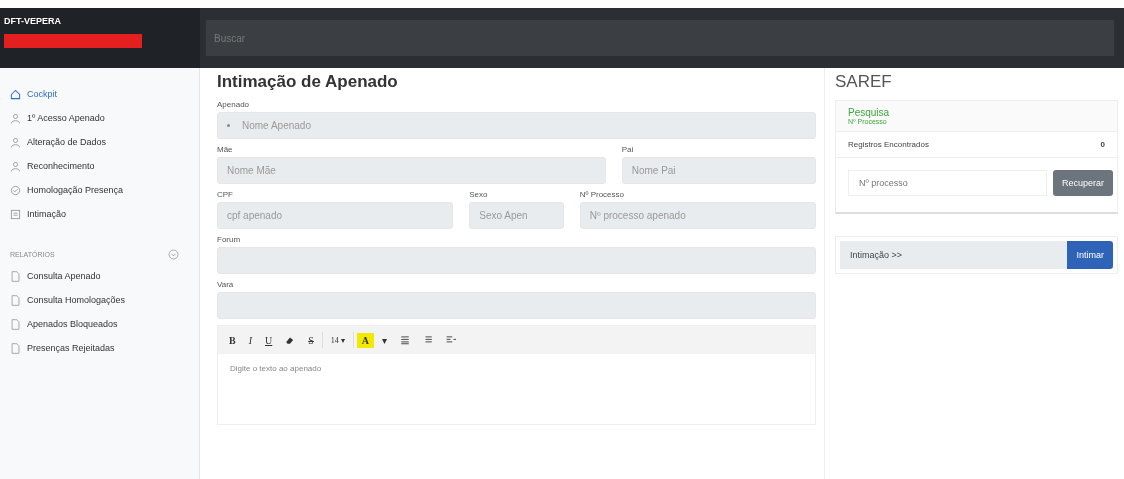 This screenshot has height=479, width=1124. Describe the element at coordinates (99, 276) in the screenshot. I see `nav-item: Consulta Apenado` at that location.